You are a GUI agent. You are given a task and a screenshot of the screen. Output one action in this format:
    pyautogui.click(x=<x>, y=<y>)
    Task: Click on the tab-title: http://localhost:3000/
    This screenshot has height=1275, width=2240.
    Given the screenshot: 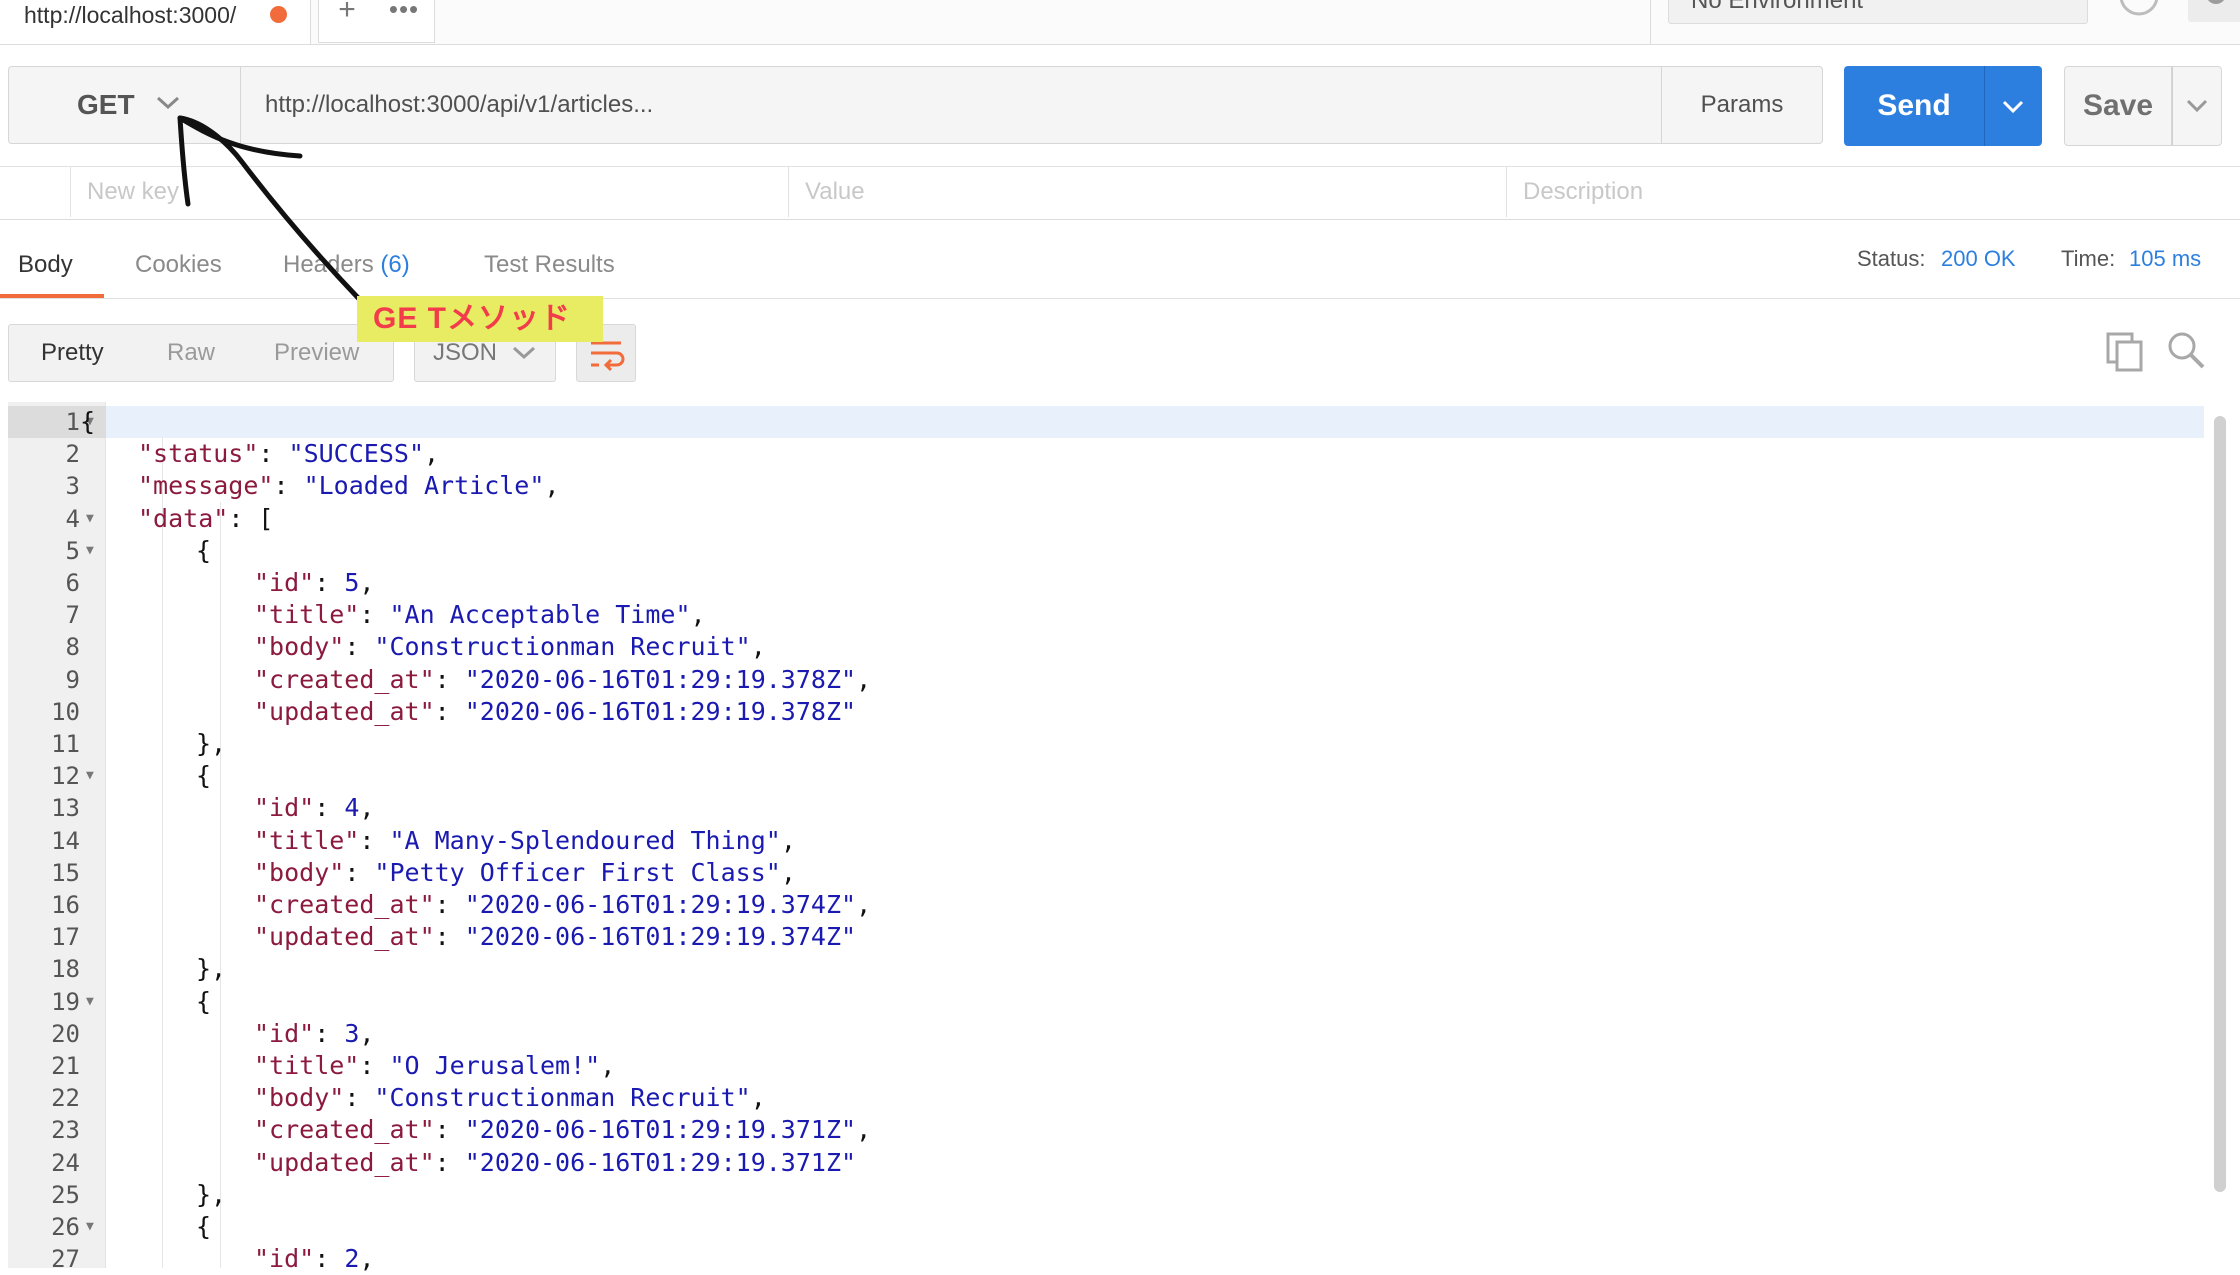 What is the action you would take?
    pyautogui.click(x=130, y=15)
    